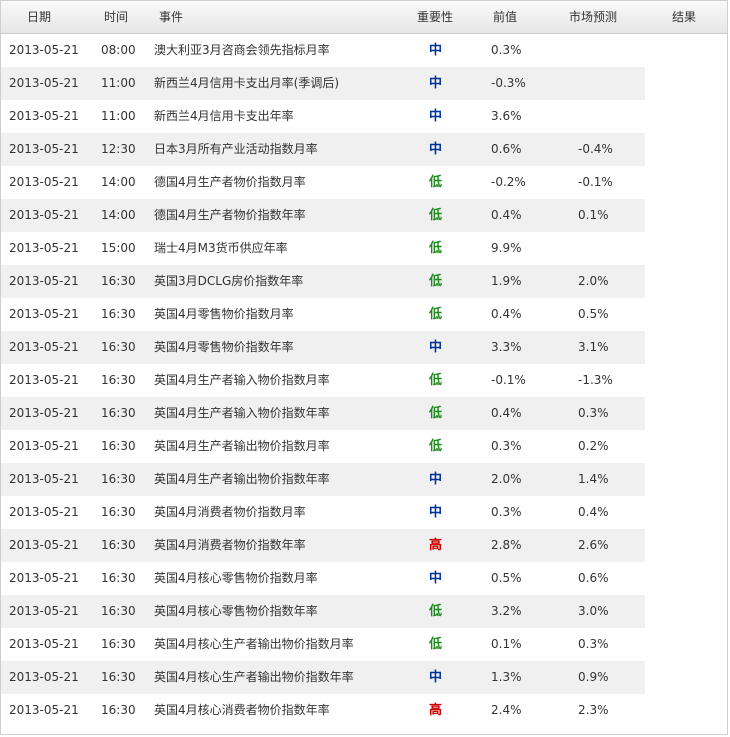 The width and height of the screenshot is (730, 737). Describe the element at coordinates (242, 446) in the screenshot. I see `cell-event: 英国4月生产者输出物价指数月率` at that location.